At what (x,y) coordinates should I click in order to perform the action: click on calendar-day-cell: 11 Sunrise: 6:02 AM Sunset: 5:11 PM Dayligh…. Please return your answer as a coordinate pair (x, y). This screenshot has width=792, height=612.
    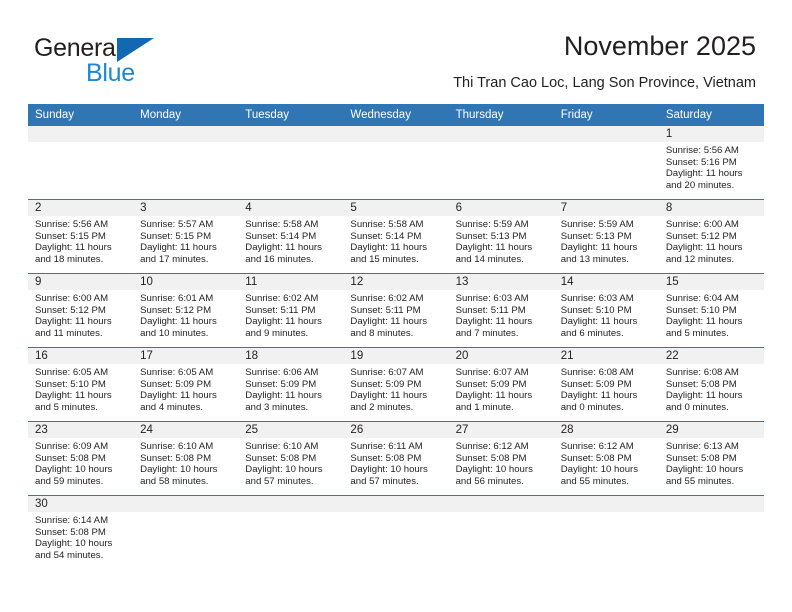
    Looking at the image, I should click on (291, 310).